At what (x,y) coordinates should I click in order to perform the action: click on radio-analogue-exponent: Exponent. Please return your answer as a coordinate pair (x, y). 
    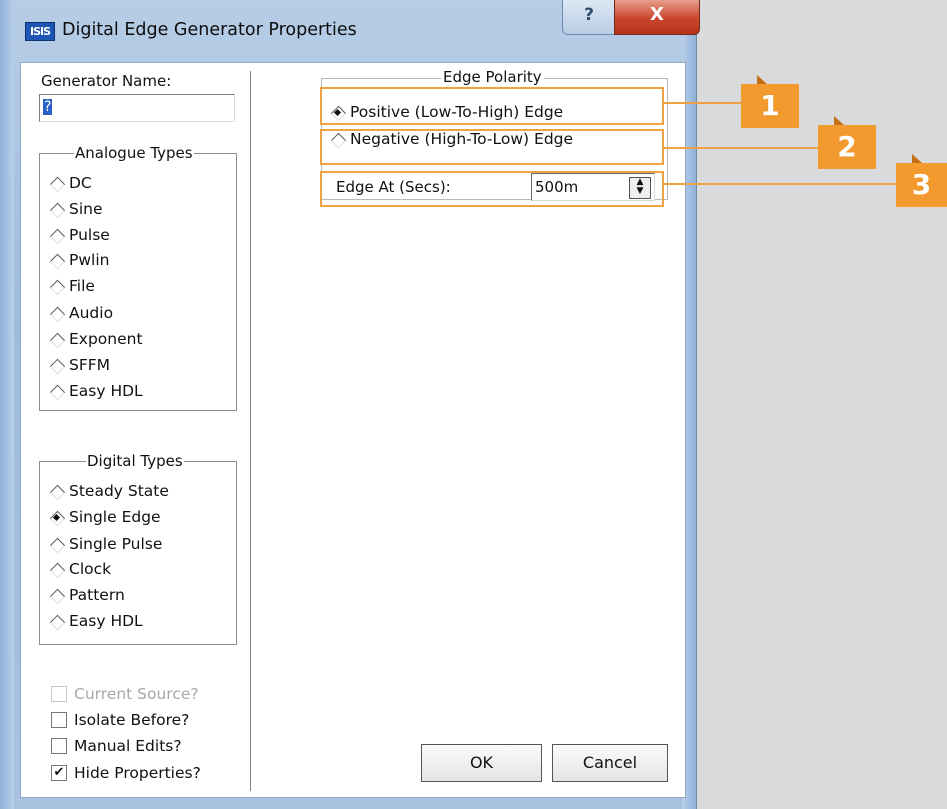
    Looking at the image, I should click on (95, 339).